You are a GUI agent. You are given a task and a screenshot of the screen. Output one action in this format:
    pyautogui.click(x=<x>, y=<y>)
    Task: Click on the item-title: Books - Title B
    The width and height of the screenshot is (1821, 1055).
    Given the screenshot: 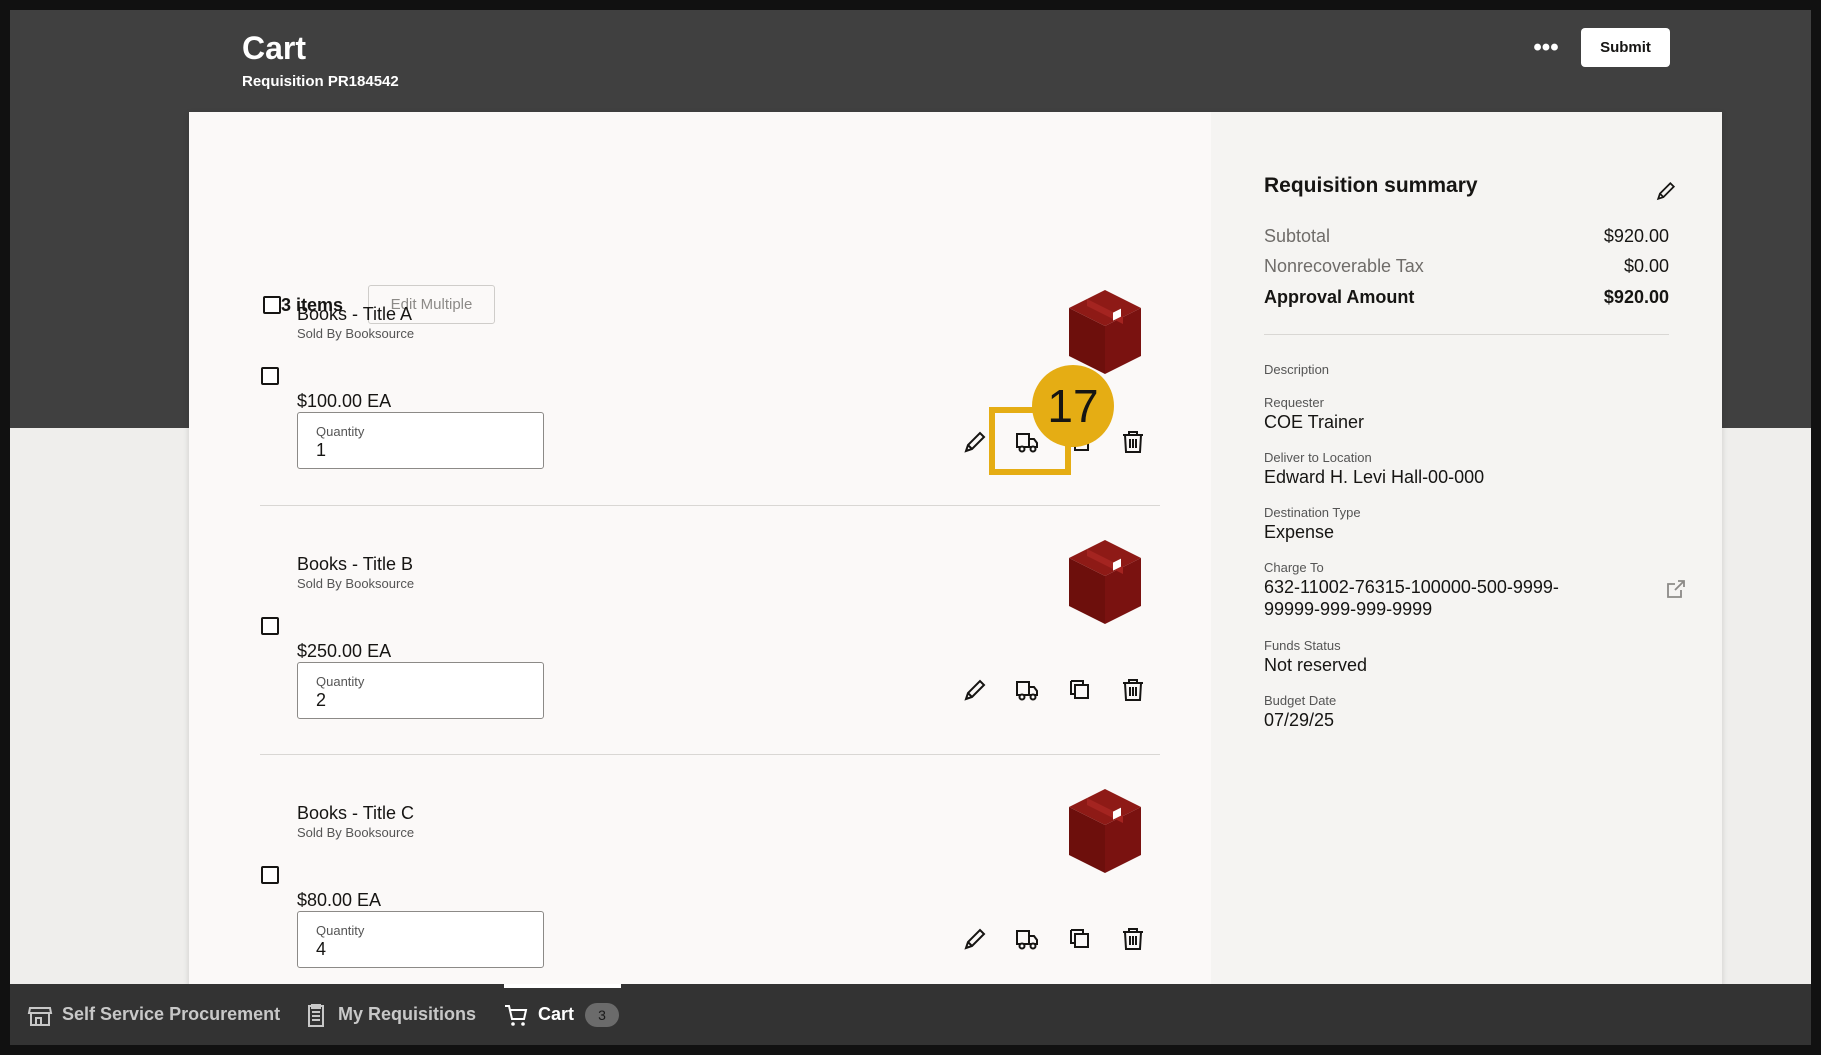 What is the action you would take?
    pyautogui.click(x=355, y=564)
    